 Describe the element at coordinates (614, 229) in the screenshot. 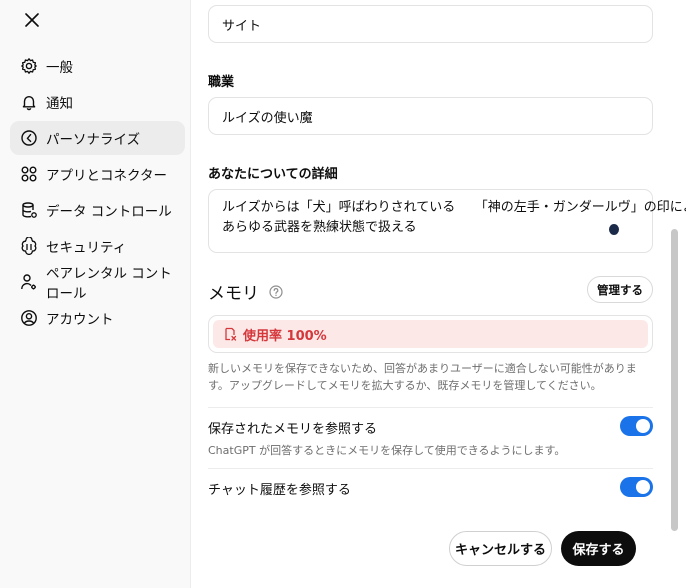

I see `cursor-dot` at that location.